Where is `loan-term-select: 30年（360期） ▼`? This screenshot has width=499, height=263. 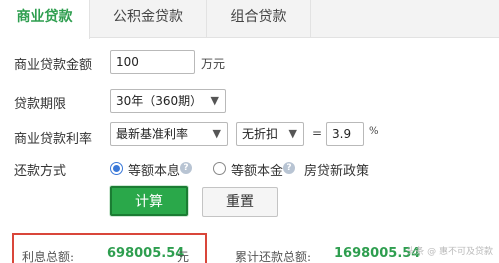
loan-term-select: 30年（360期） ▼ is located at coordinates (168, 101).